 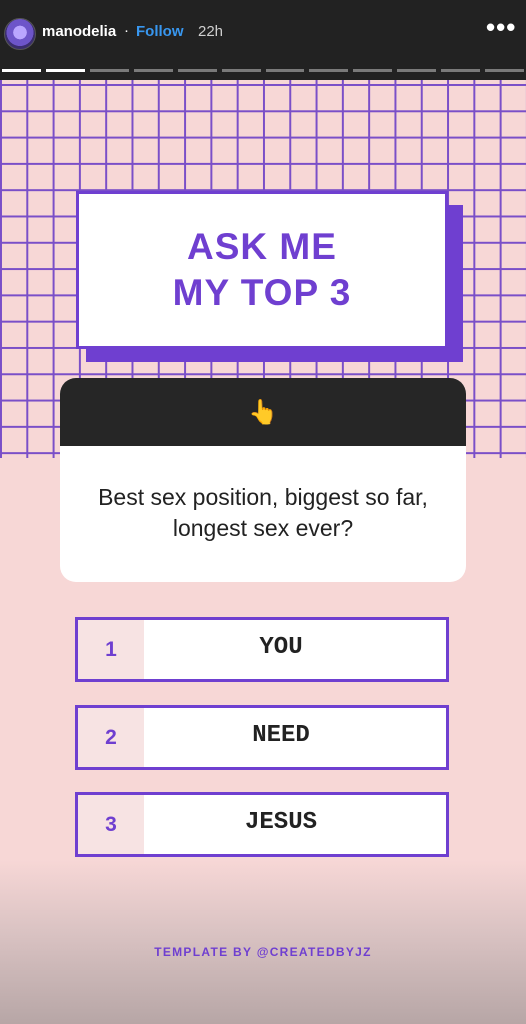 What do you see at coordinates (111, 824) in the screenshot?
I see `answer-number: 3` at bounding box center [111, 824].